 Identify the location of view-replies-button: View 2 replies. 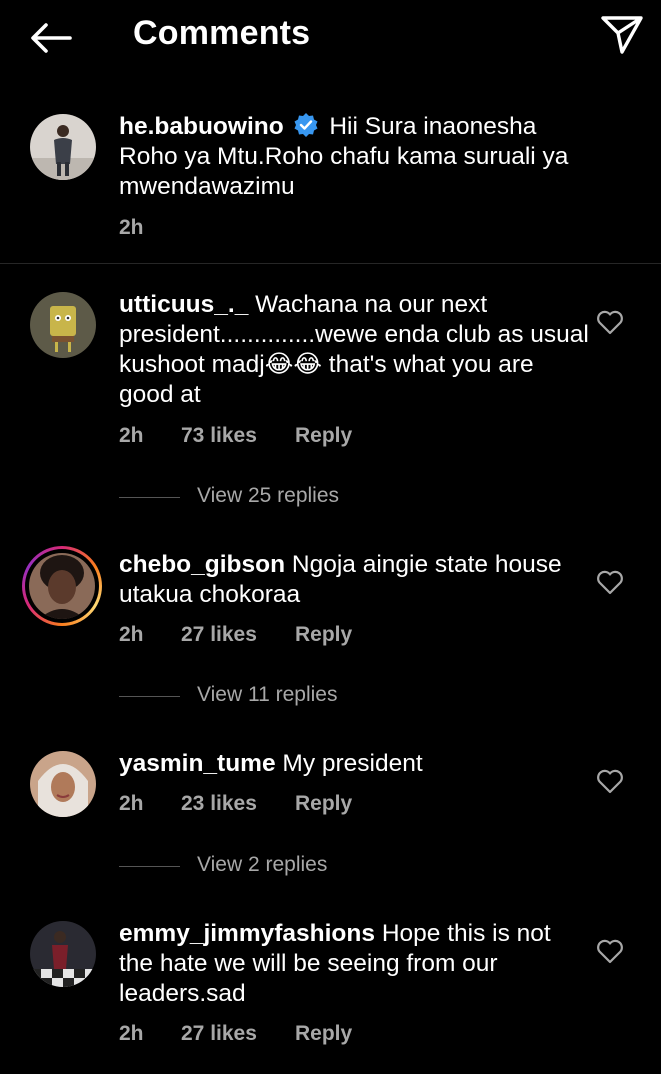
(269, 868).